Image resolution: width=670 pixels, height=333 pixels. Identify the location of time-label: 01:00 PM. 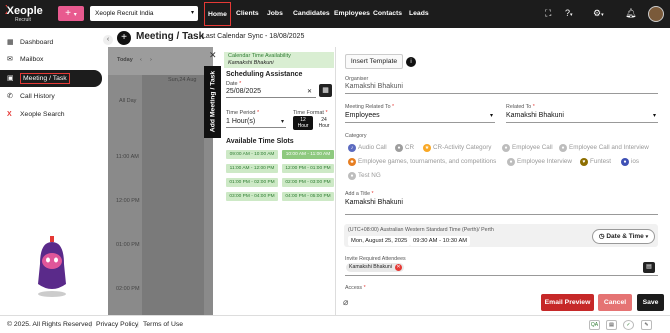
(128, 245).